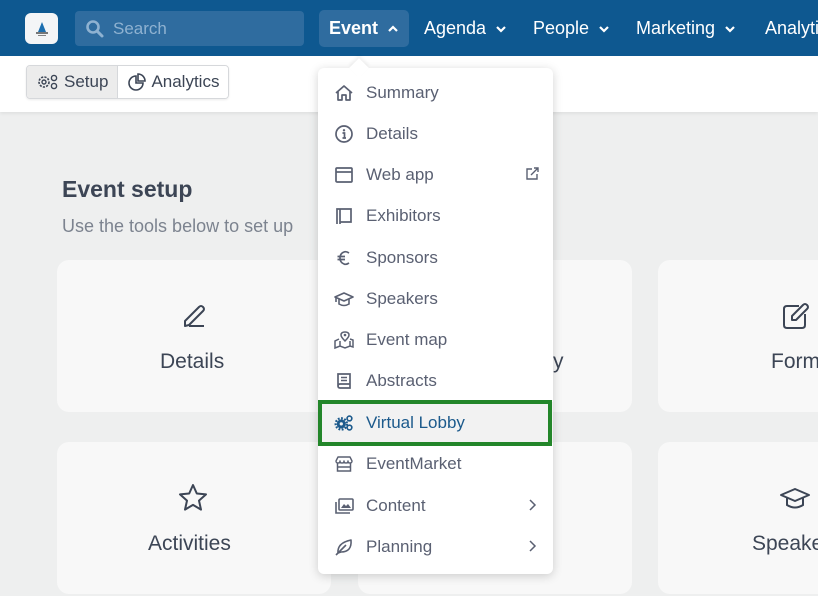 The height and width of the screenshot is (596, 818). I want to click on logo-icon, so click(41, 28).